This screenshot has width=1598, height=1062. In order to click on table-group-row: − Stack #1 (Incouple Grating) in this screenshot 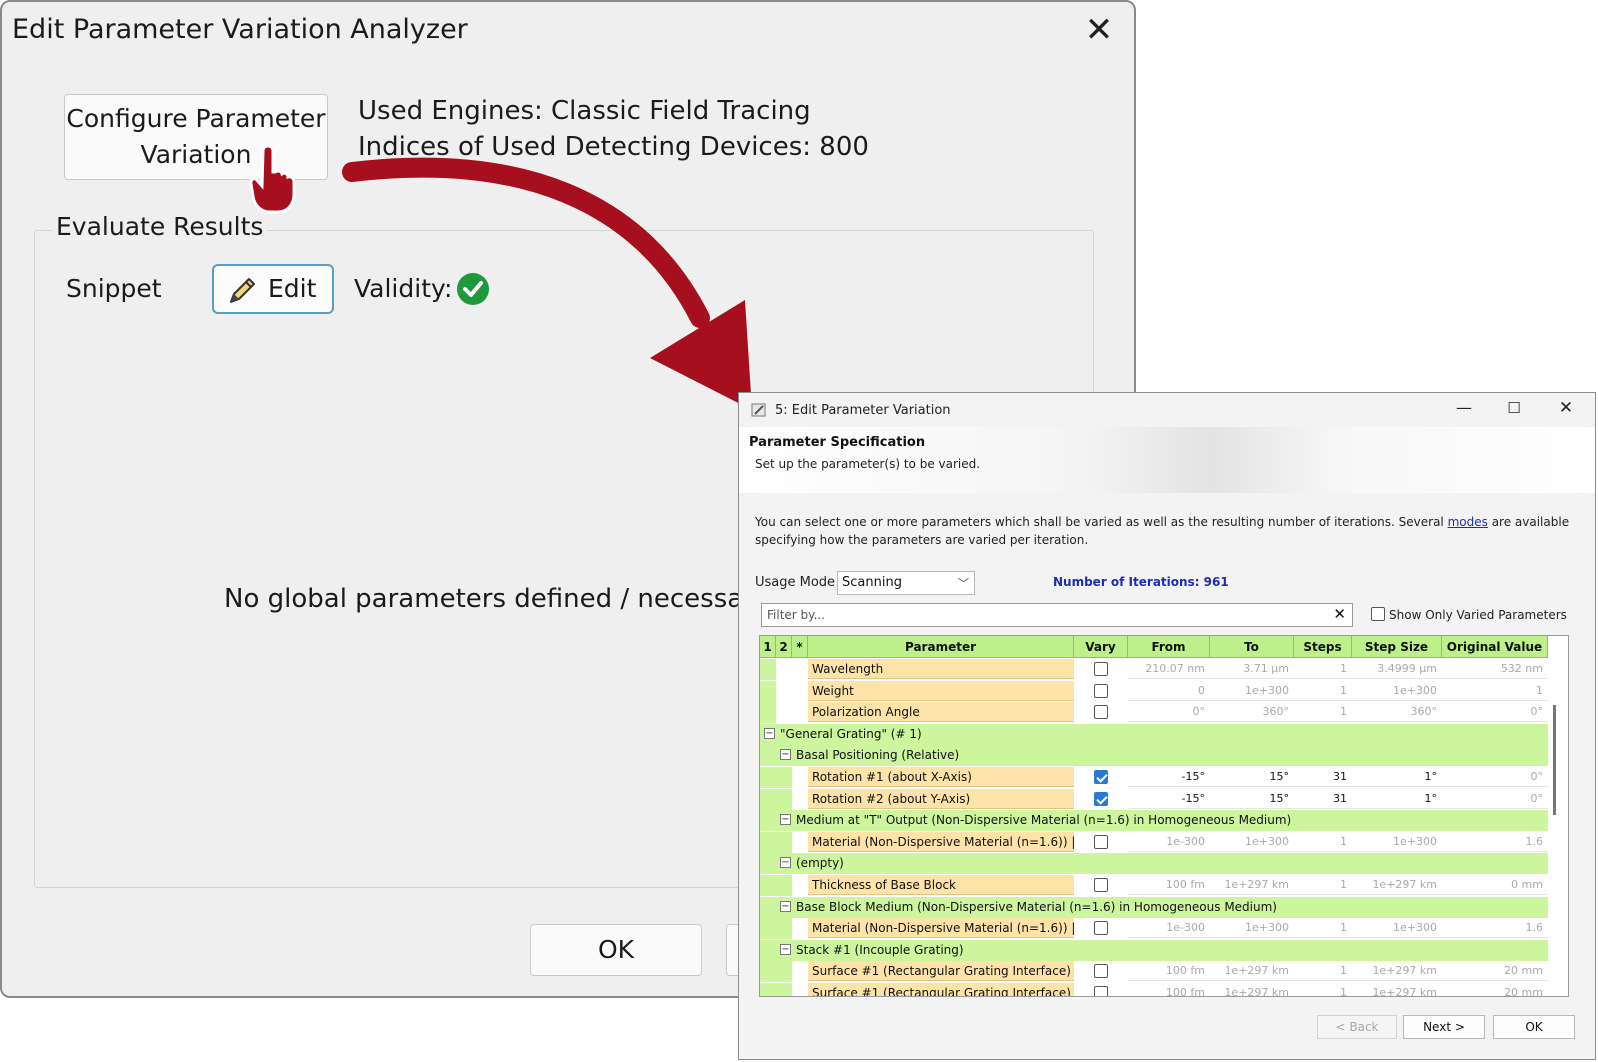, I will do `click(1164, 950)`.